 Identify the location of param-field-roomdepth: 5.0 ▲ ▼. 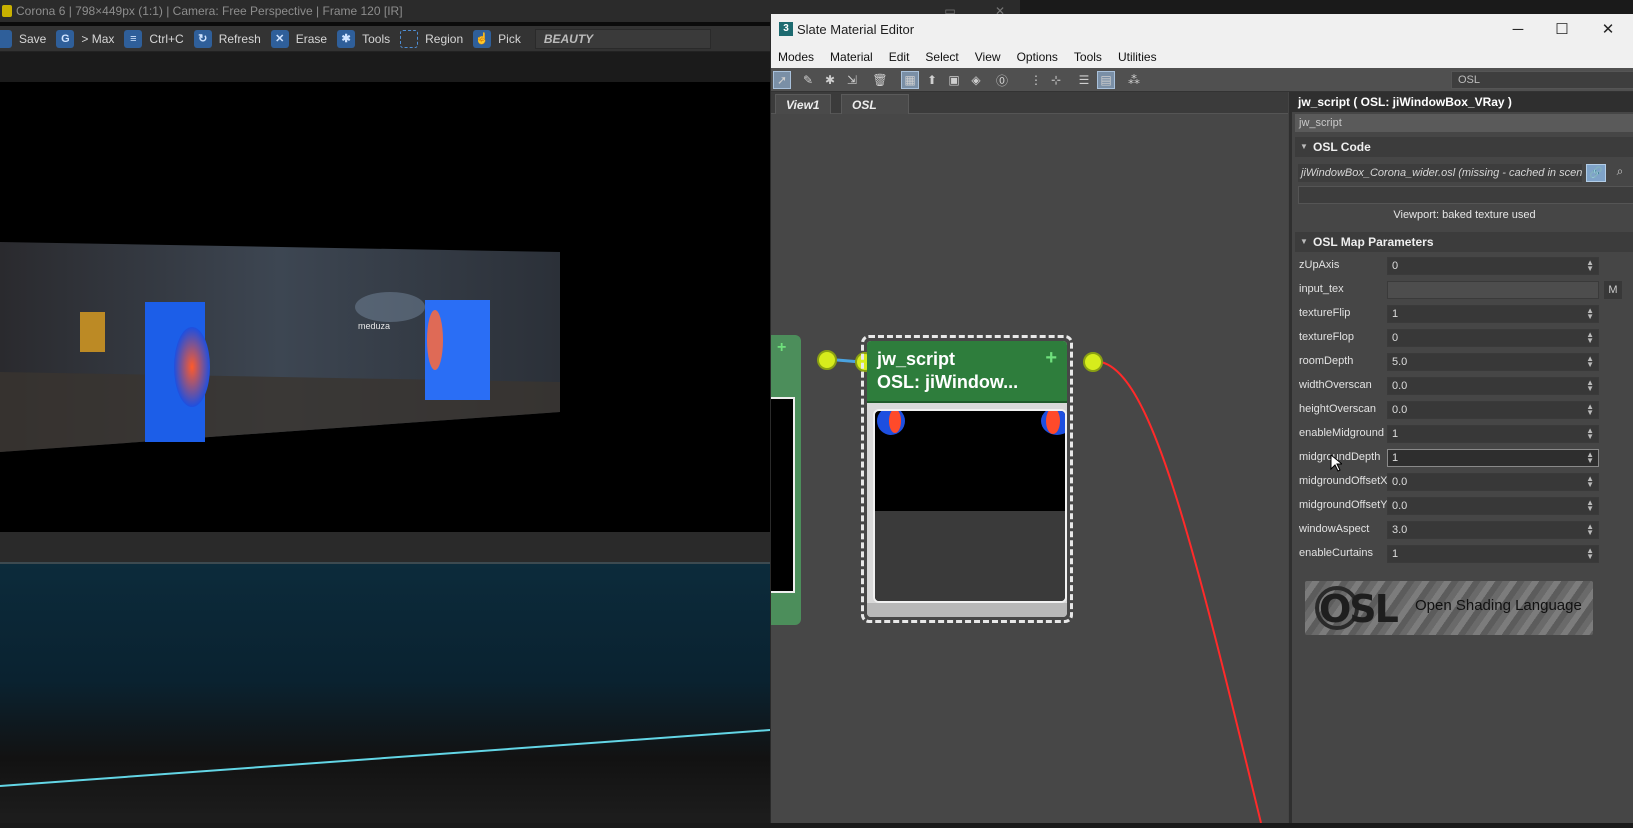
(1493, 362).